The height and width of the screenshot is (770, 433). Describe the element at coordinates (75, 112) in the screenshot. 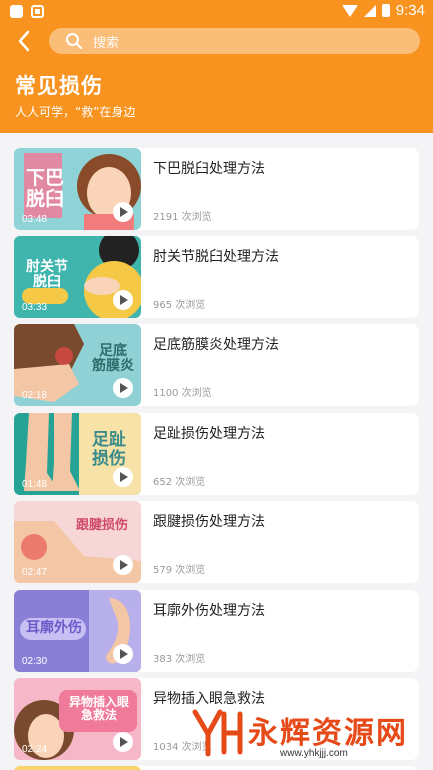

I see `page-subtitle: 人人可学，“救”在身边` at that location.